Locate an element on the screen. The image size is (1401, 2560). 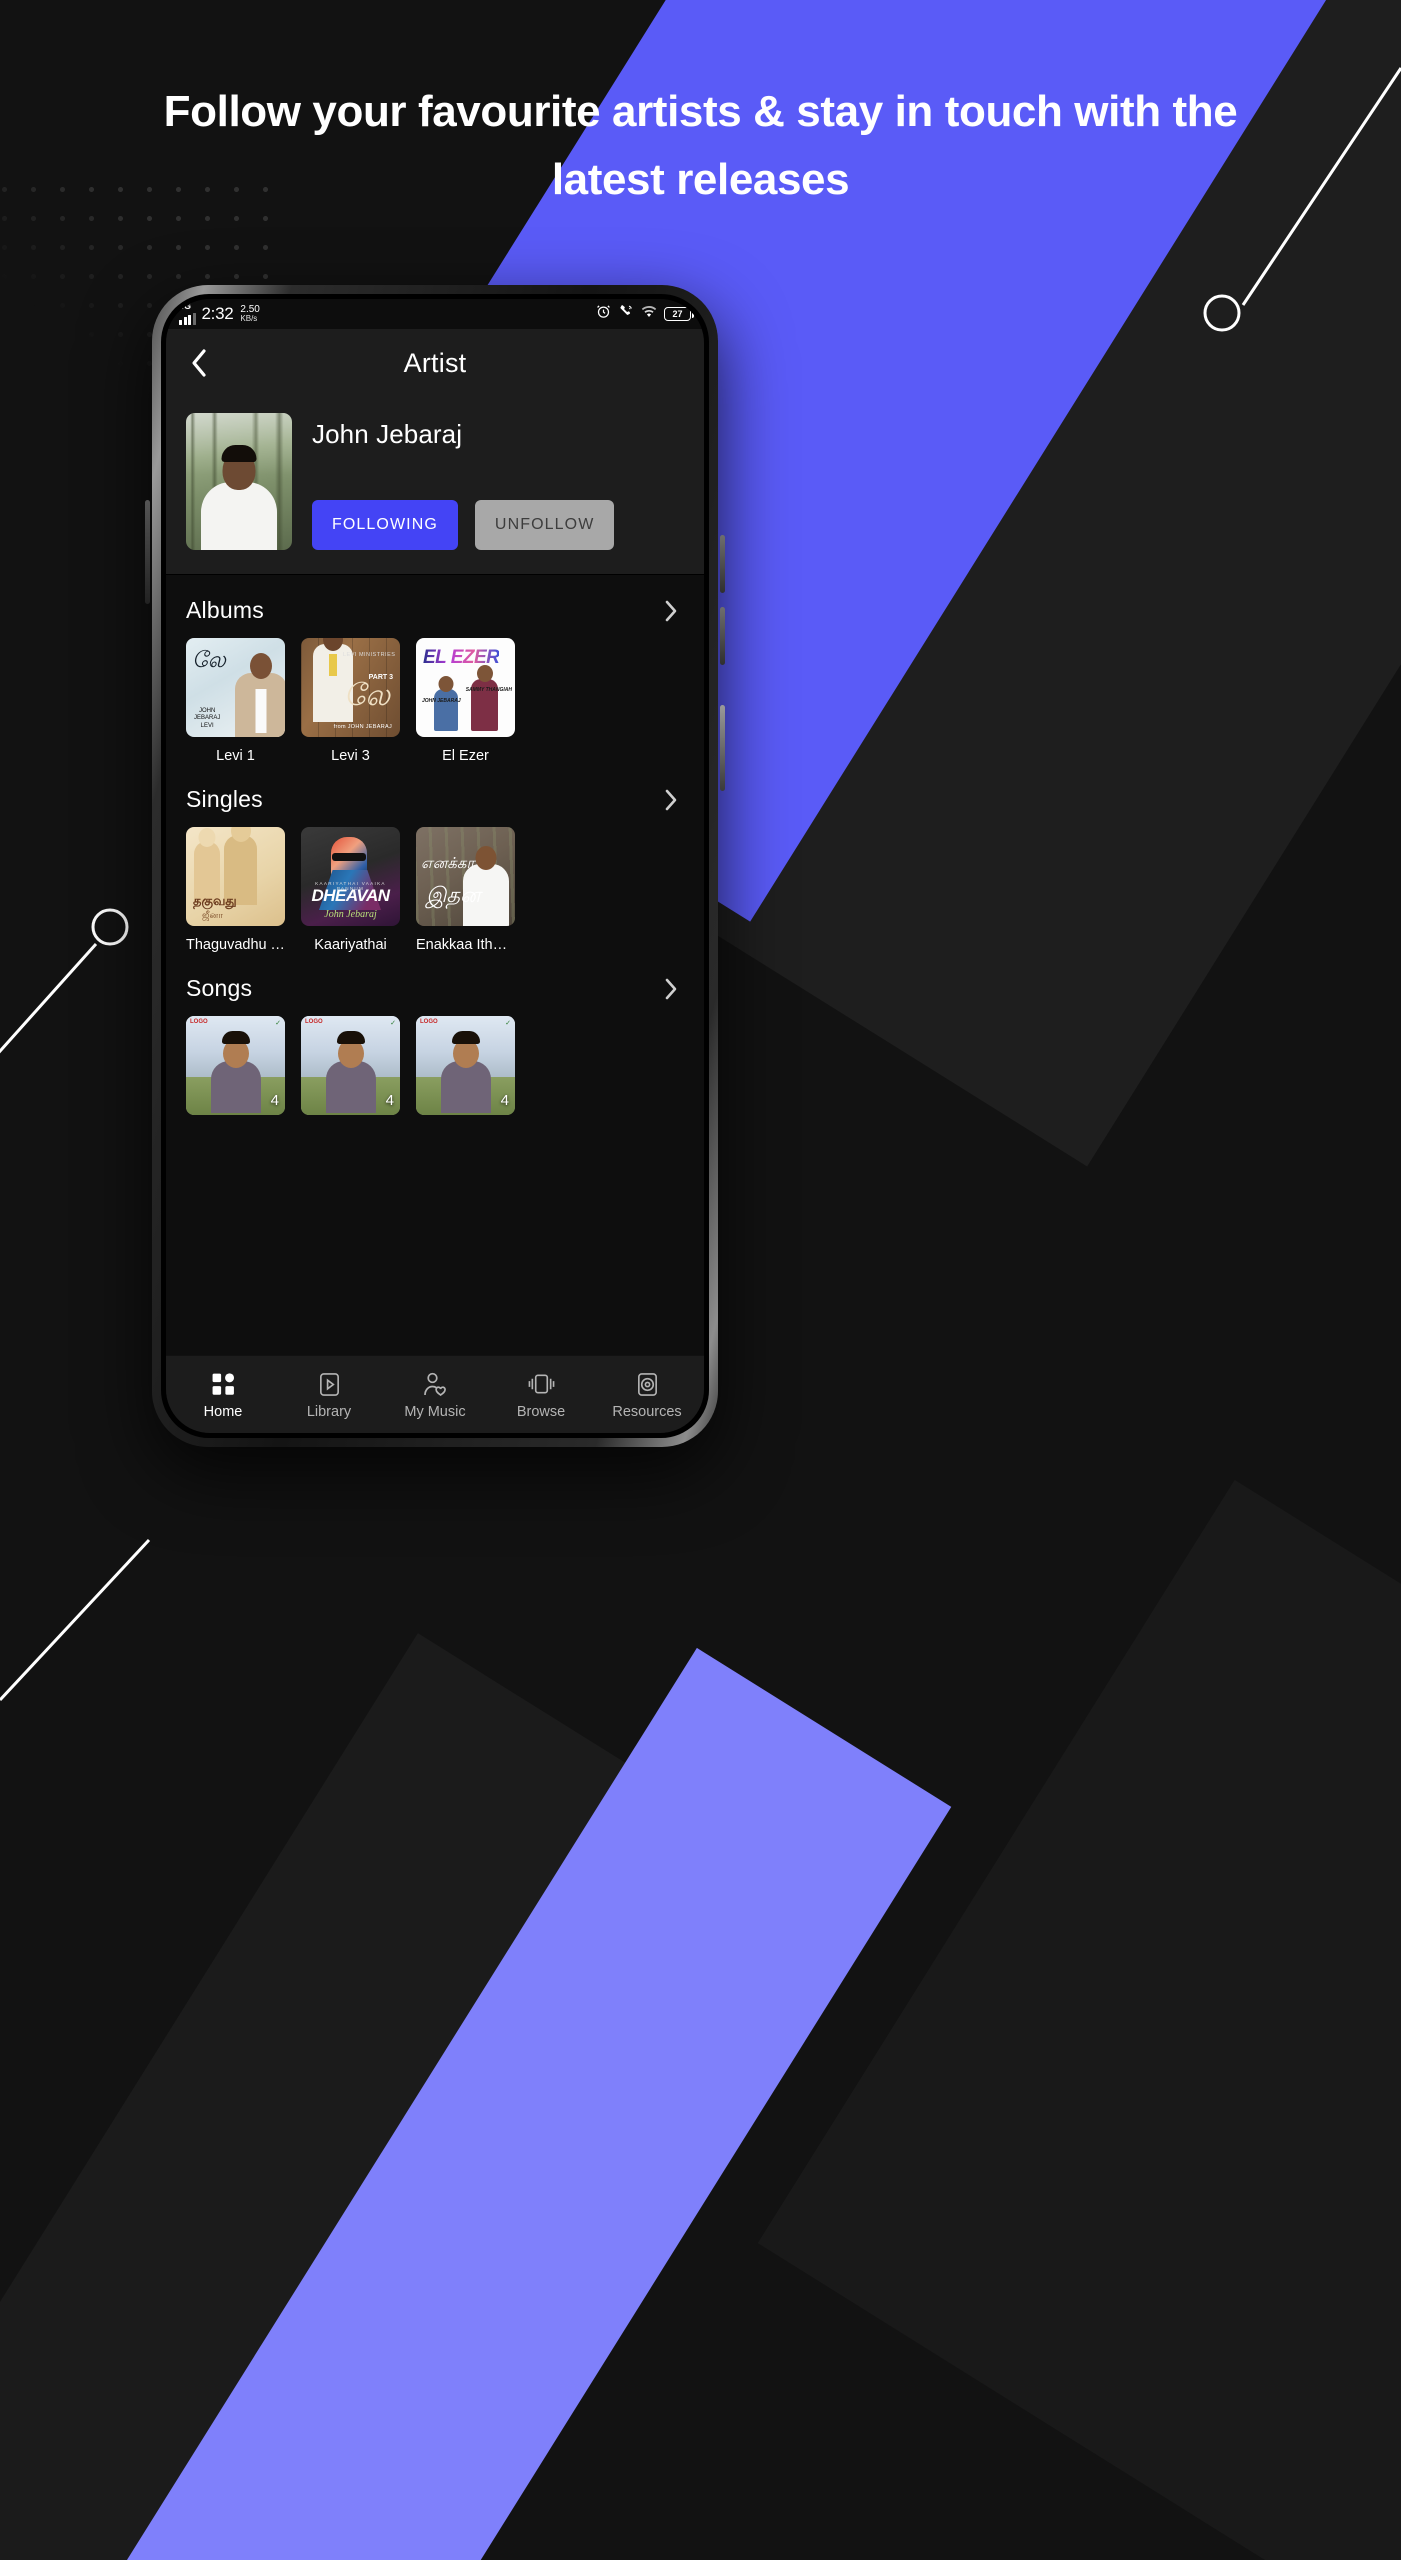
single-art-script-2: ஜீனா is located at coordinates (212, 915).